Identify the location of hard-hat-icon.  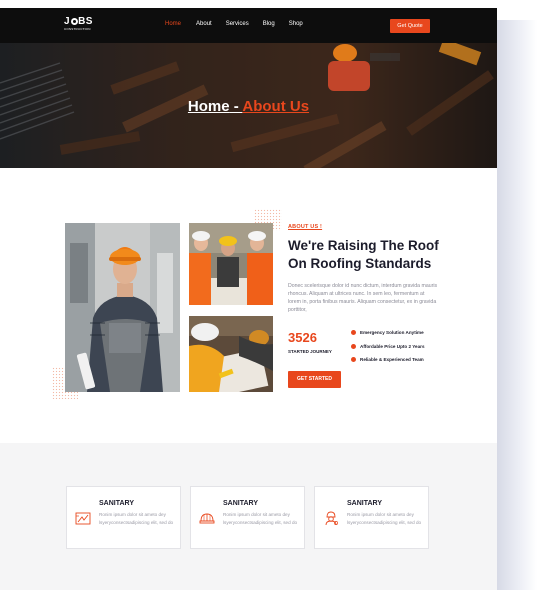
(207, 518).